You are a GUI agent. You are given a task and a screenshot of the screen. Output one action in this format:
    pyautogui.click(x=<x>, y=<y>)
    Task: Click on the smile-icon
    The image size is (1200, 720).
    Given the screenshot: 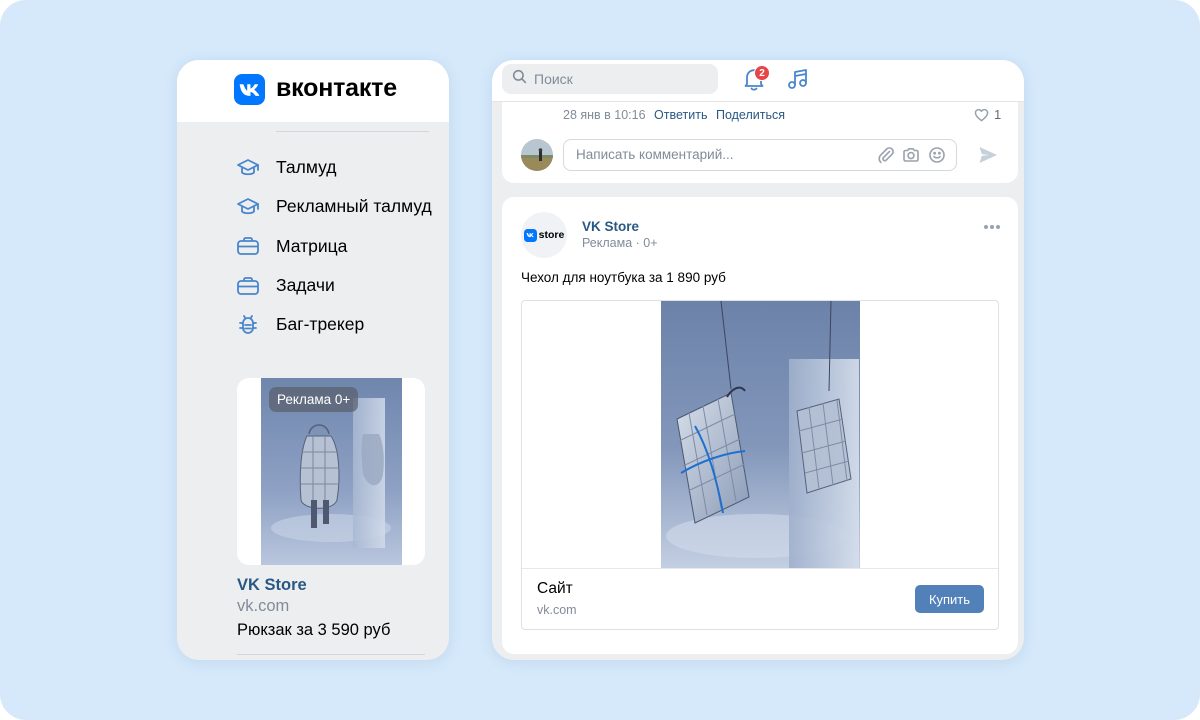 What is the action you would take?
    pyautogui.click(x=937, y=155)
    